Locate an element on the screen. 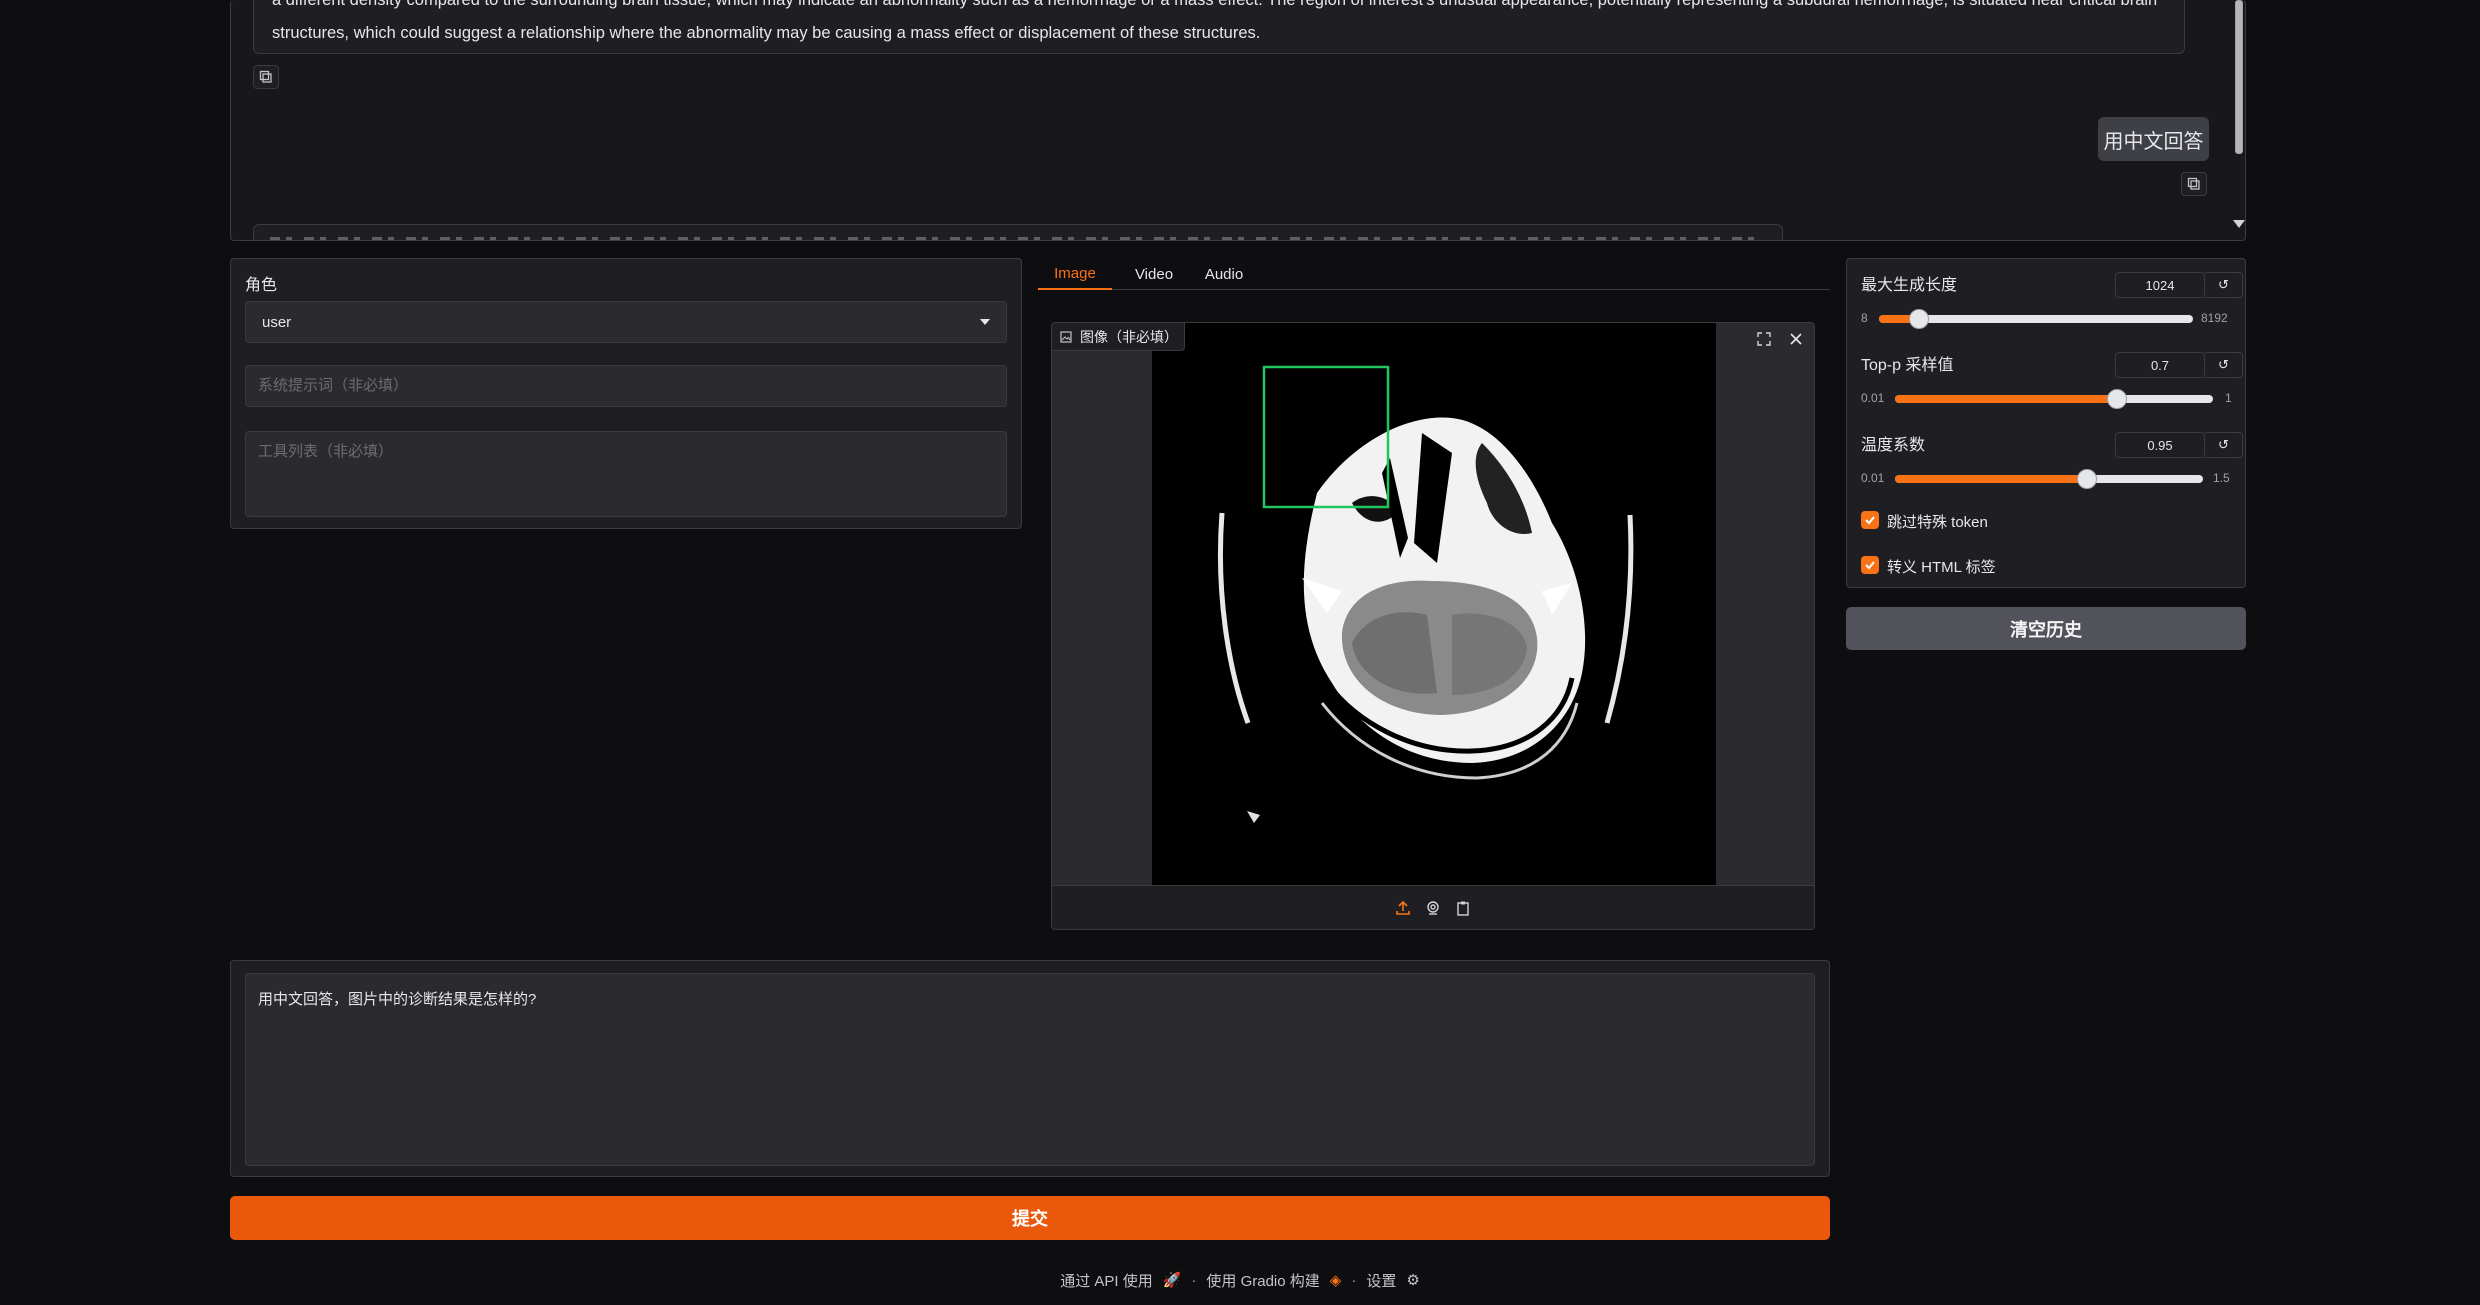 The image size is (2480, 1305). skip-special-token-checkbox is located at coordinates (1870, 520).